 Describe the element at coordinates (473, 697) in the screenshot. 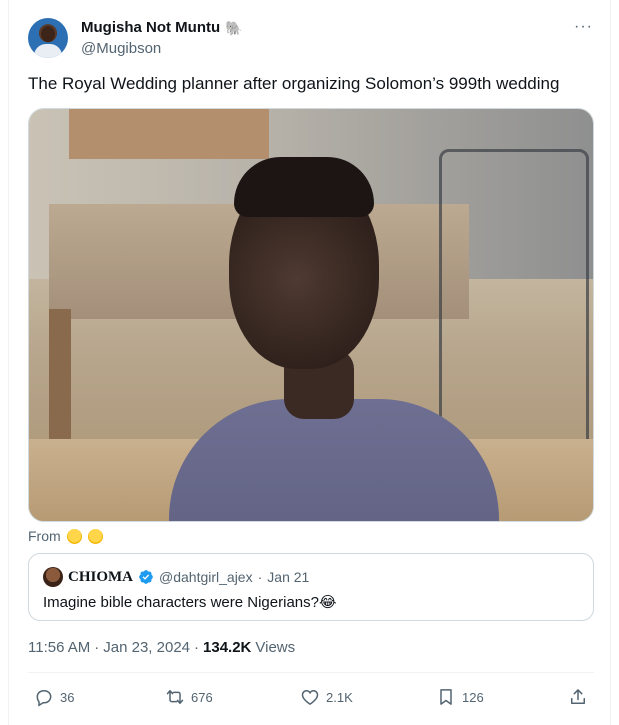

I see `bookmark-count: 126` at that location.